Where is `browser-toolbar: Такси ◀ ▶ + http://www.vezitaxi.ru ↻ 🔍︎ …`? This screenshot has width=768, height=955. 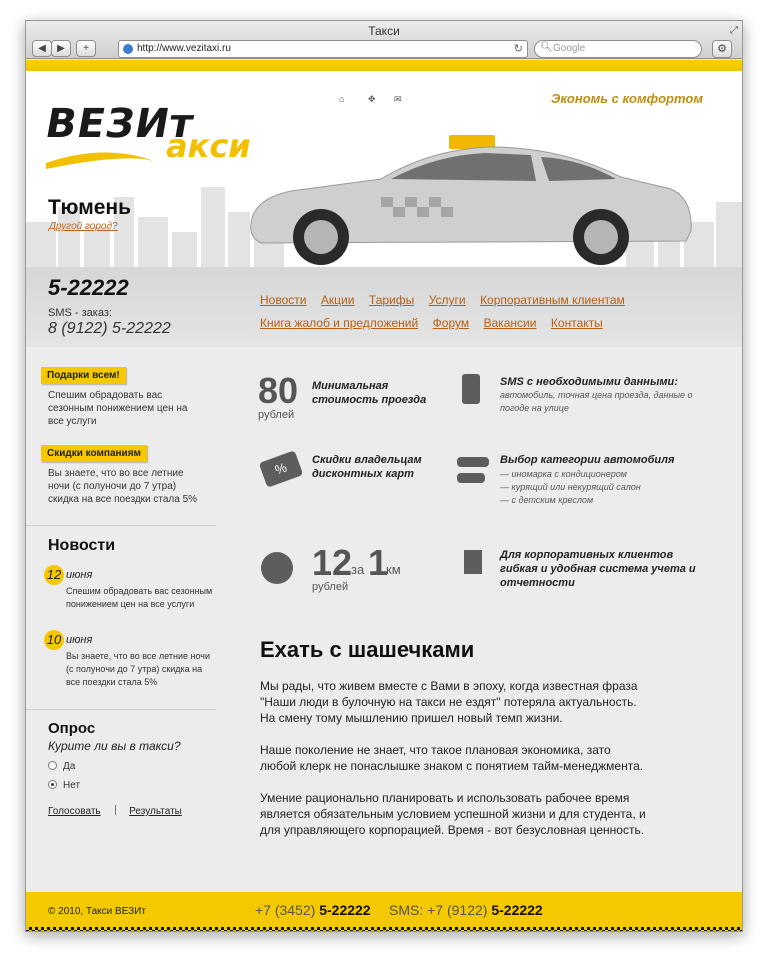 browser-toolbar: Такси ◀ ▶ + http://www.vezitaxi.ru ↻ 🔍︎ … is located at coordinates (384, 40).